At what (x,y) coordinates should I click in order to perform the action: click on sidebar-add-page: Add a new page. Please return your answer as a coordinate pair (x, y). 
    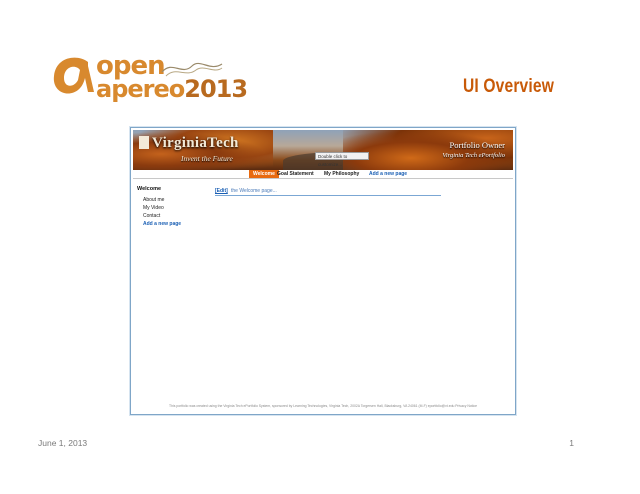
    Looking at the image, I should click on (162, 224).